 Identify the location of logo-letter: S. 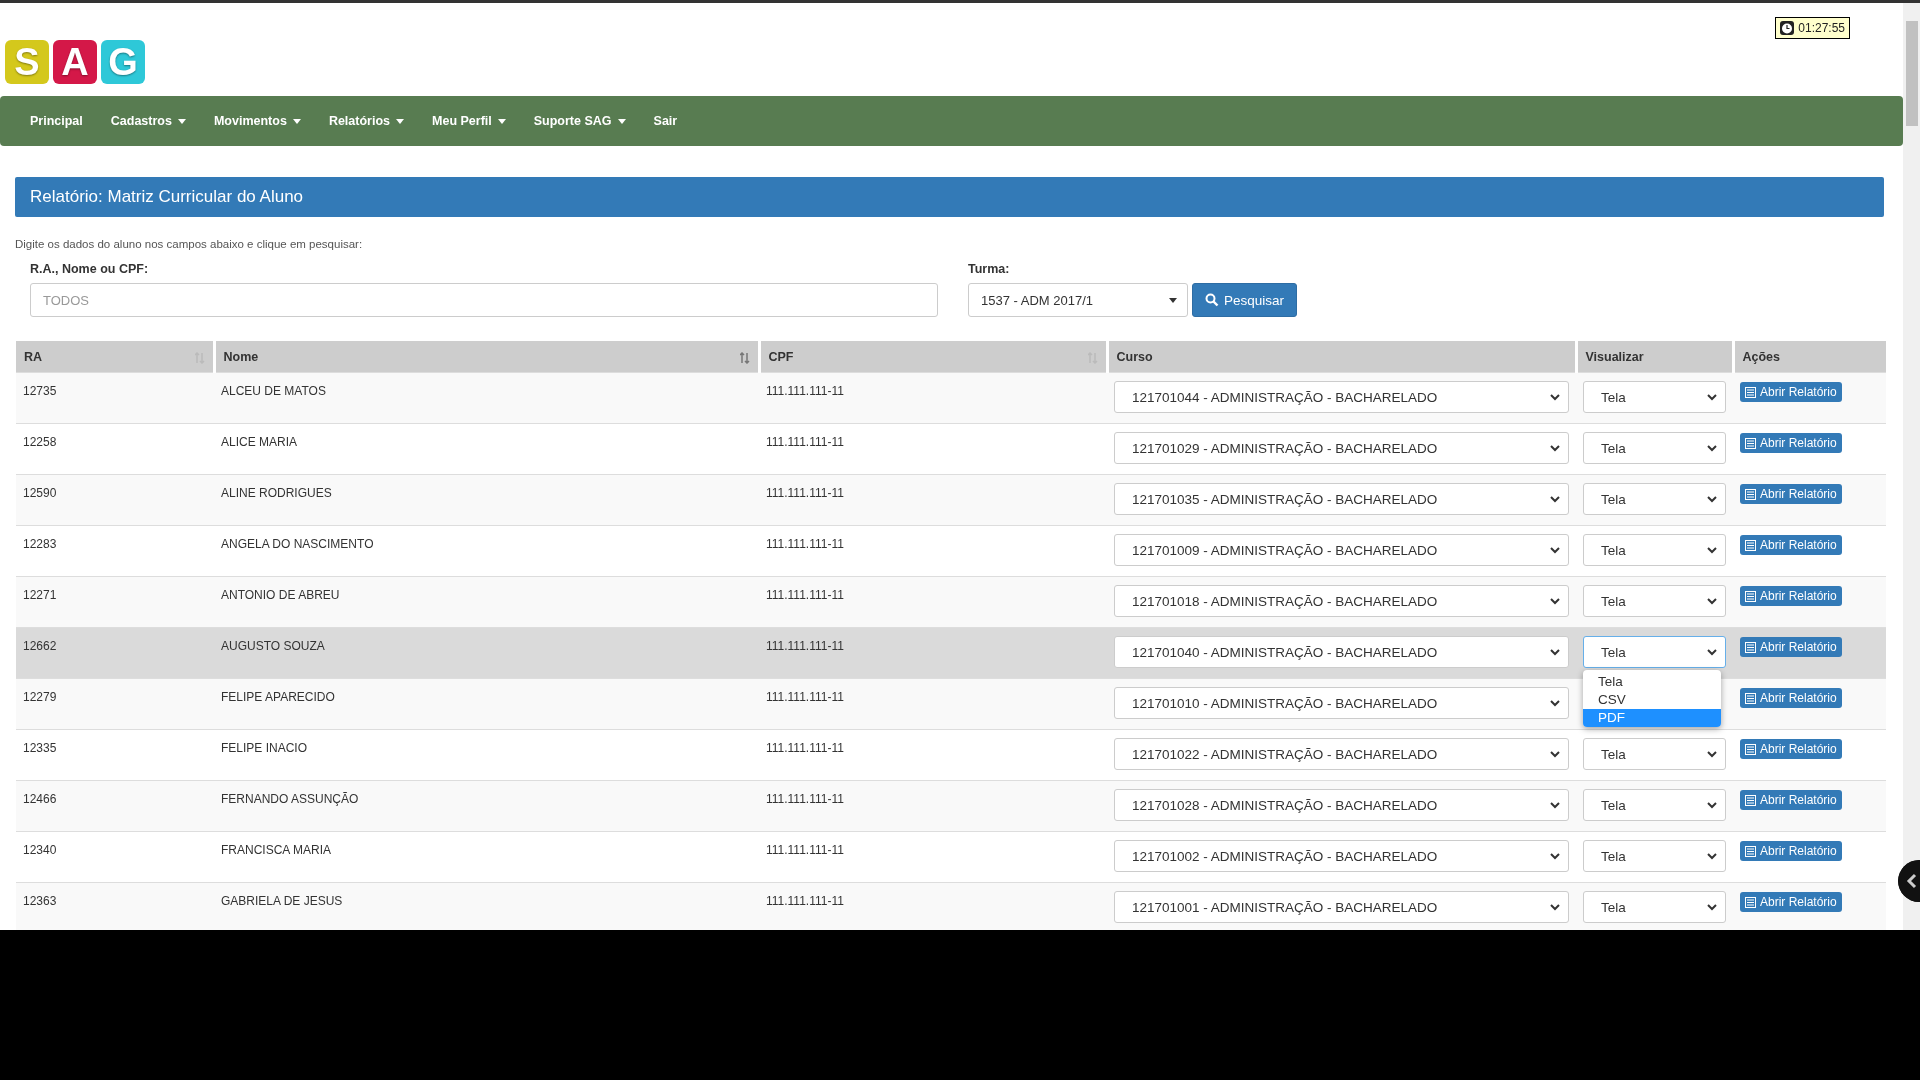
(27, 62).